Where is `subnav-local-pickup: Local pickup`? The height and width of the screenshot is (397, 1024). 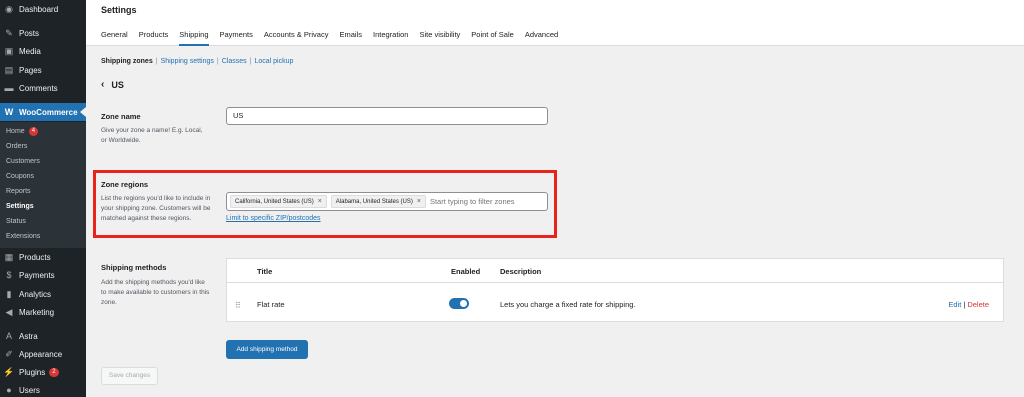 subnav-local-pickup: Local pickup is located at coordinates (273, 61).